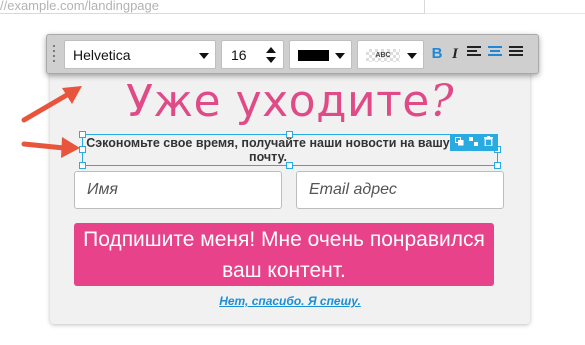 The height and width of the screenshot is (345, 585). Describe the element at coordinates (51, 104) in the screenshot. I see `annotation-arrow-toolbar-icon` at that location.